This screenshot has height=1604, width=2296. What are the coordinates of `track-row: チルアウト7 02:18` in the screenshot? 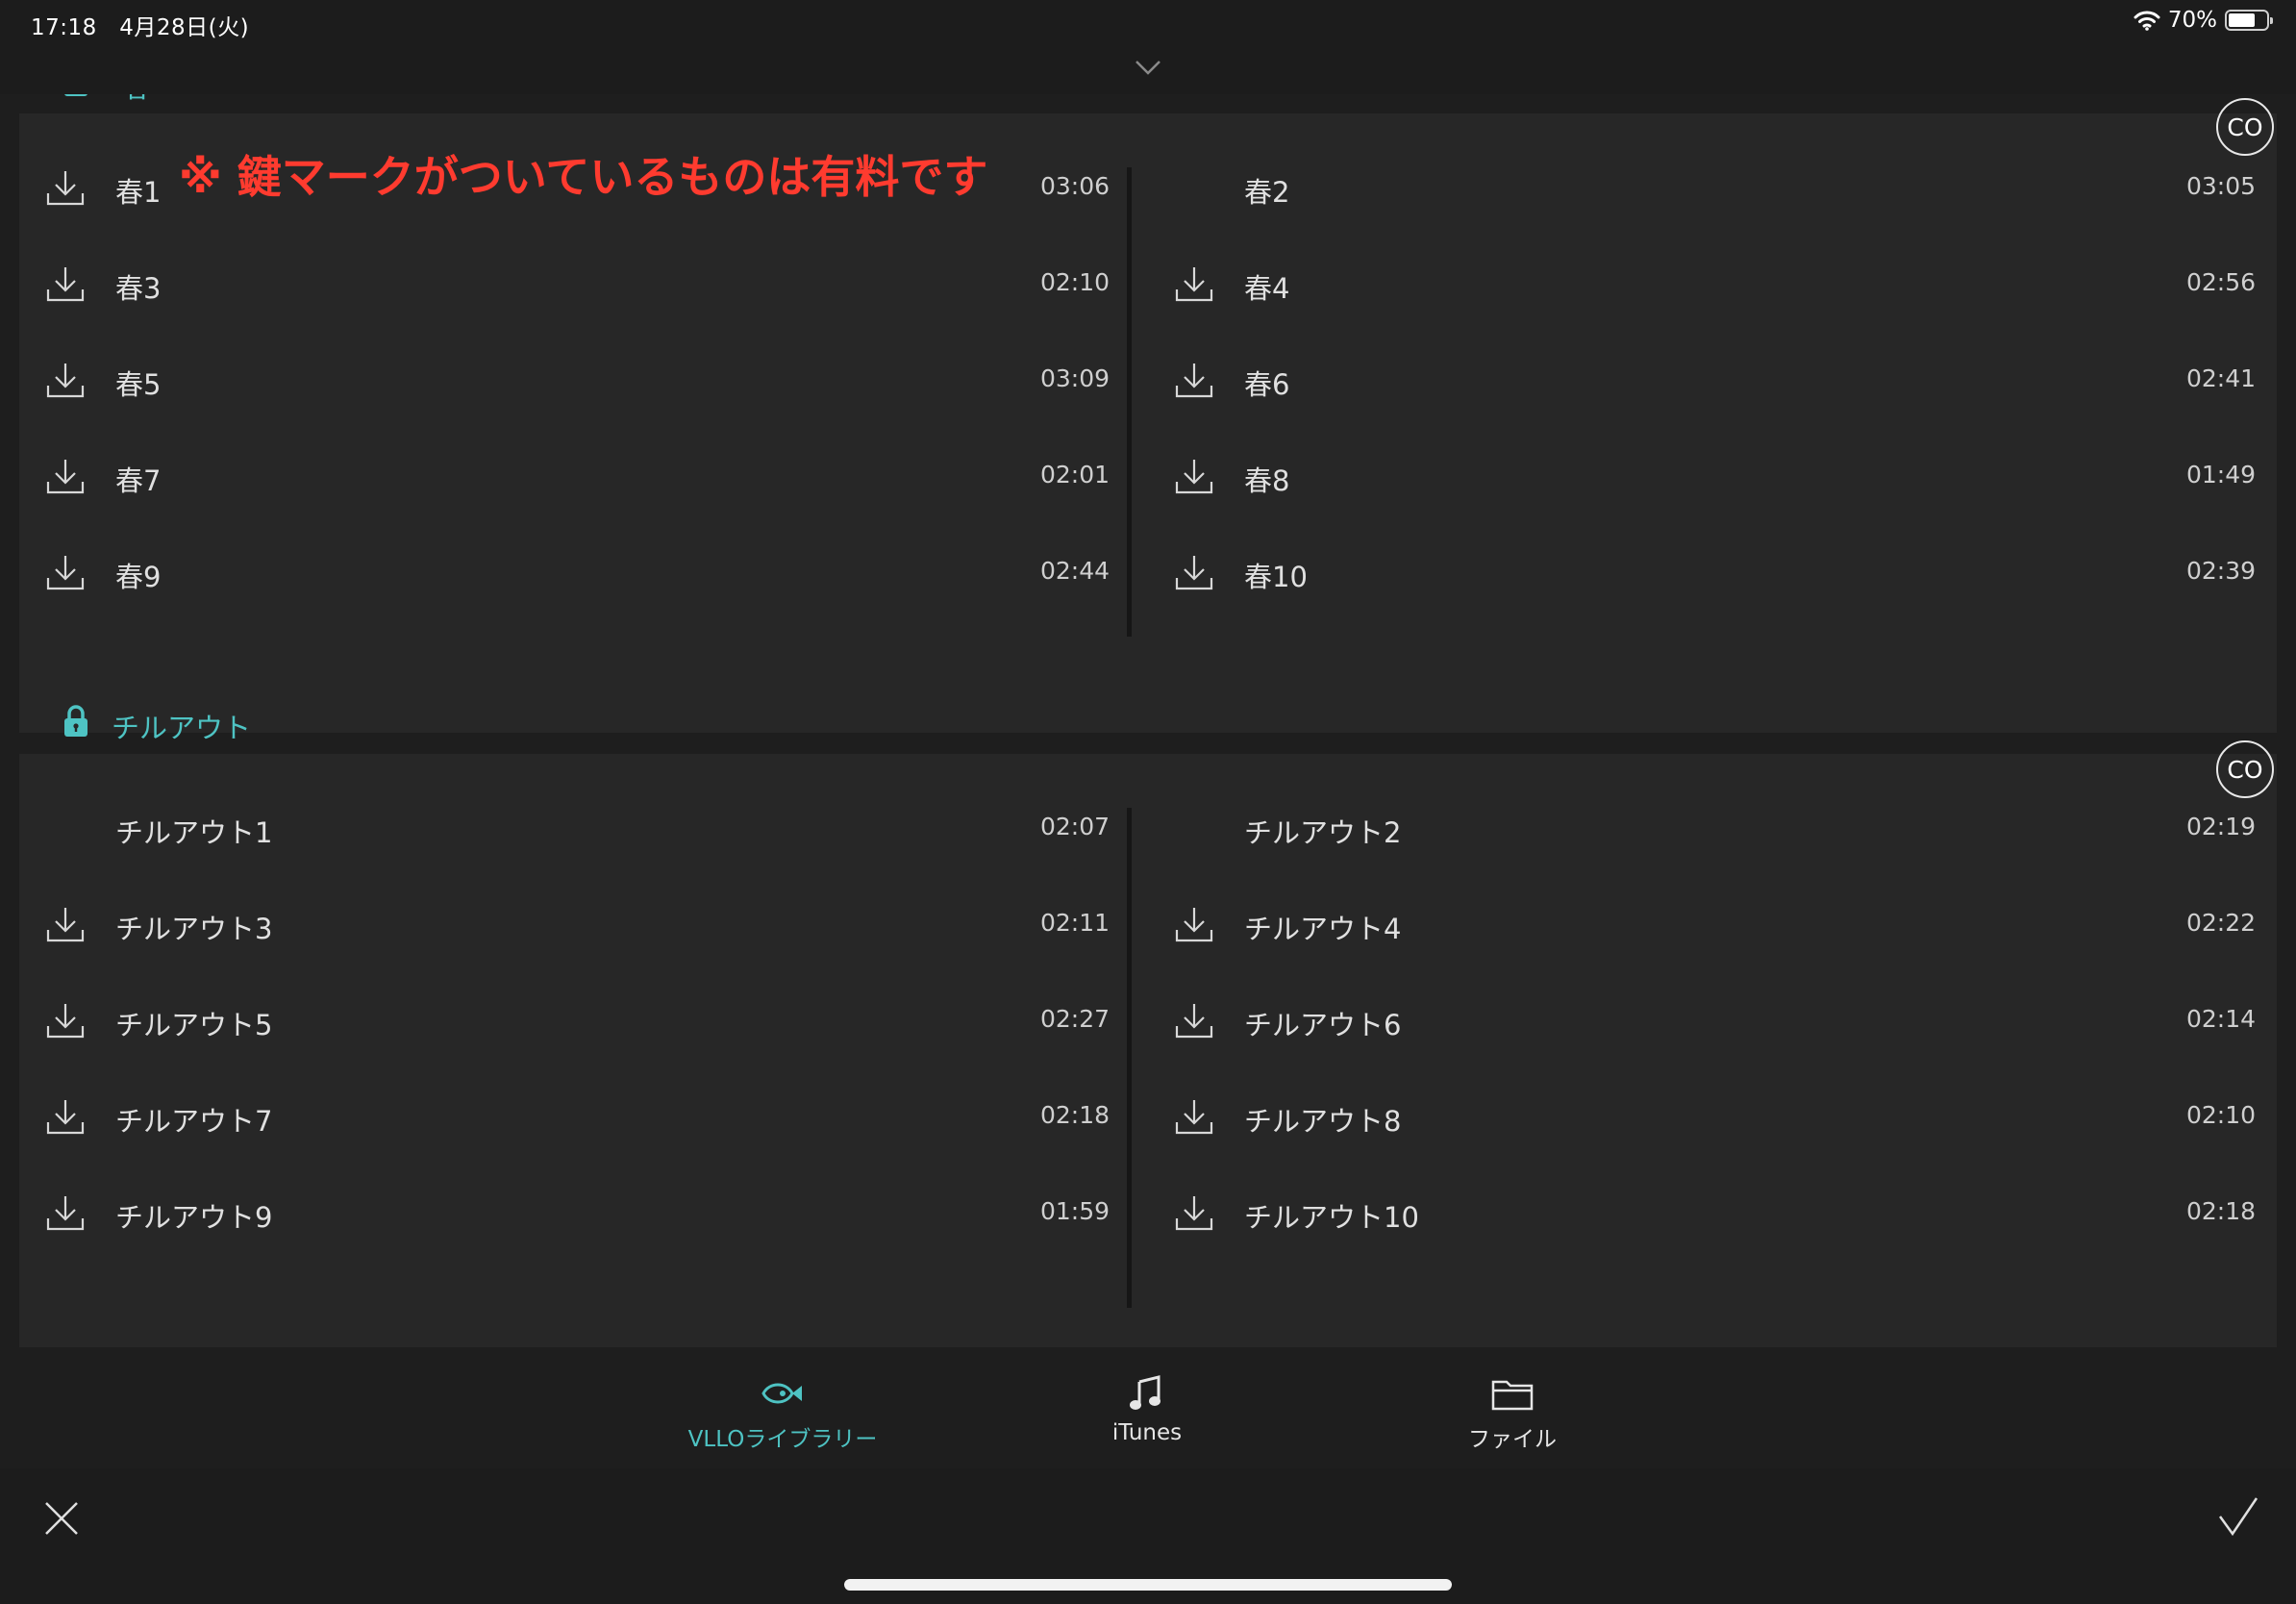 It's located at (573, 1115).